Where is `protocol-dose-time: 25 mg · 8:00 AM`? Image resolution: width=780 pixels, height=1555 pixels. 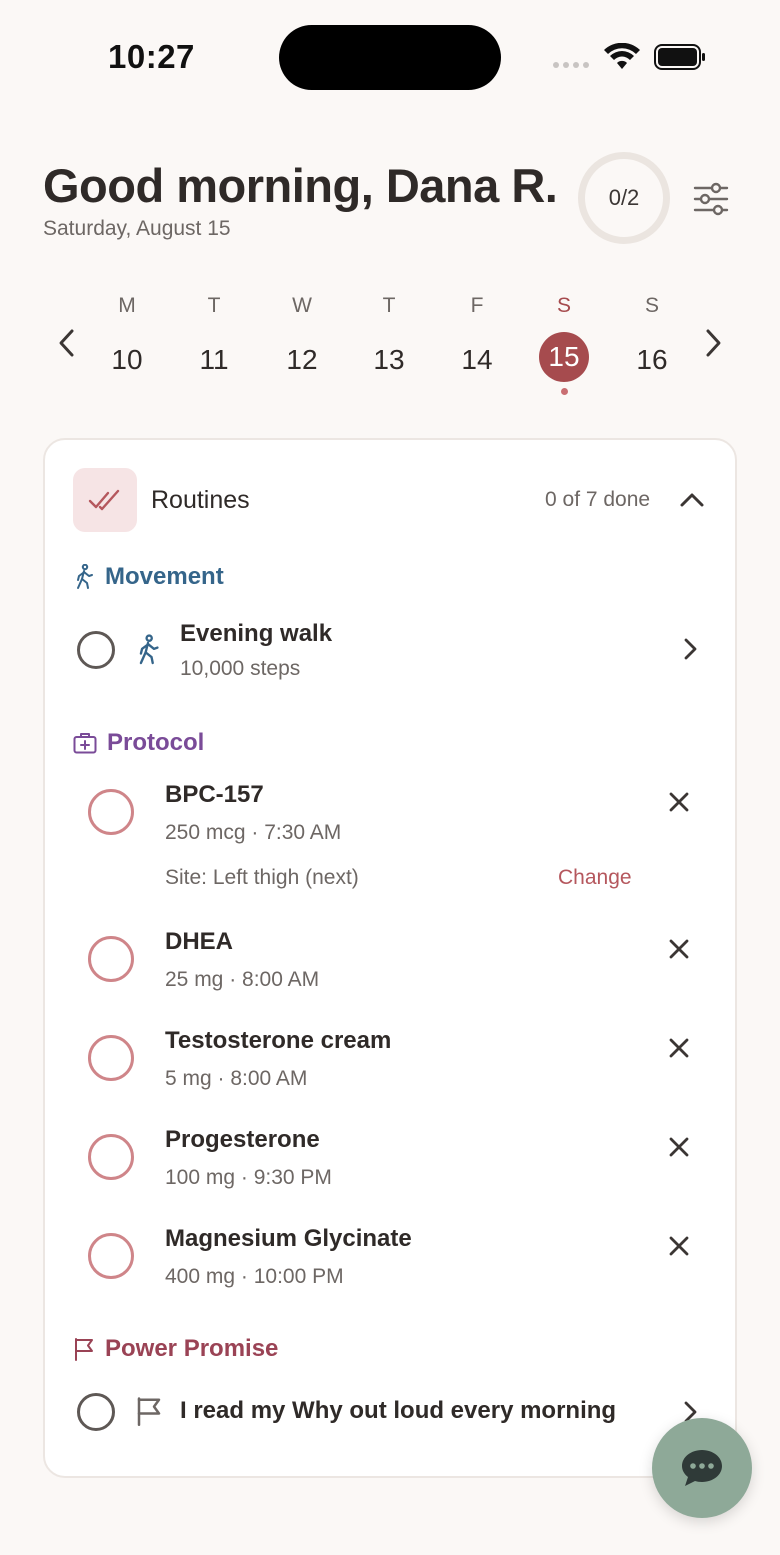
protocol-dose-time: 25 mg · 8:00 AM is located at coordinates (242, 979).